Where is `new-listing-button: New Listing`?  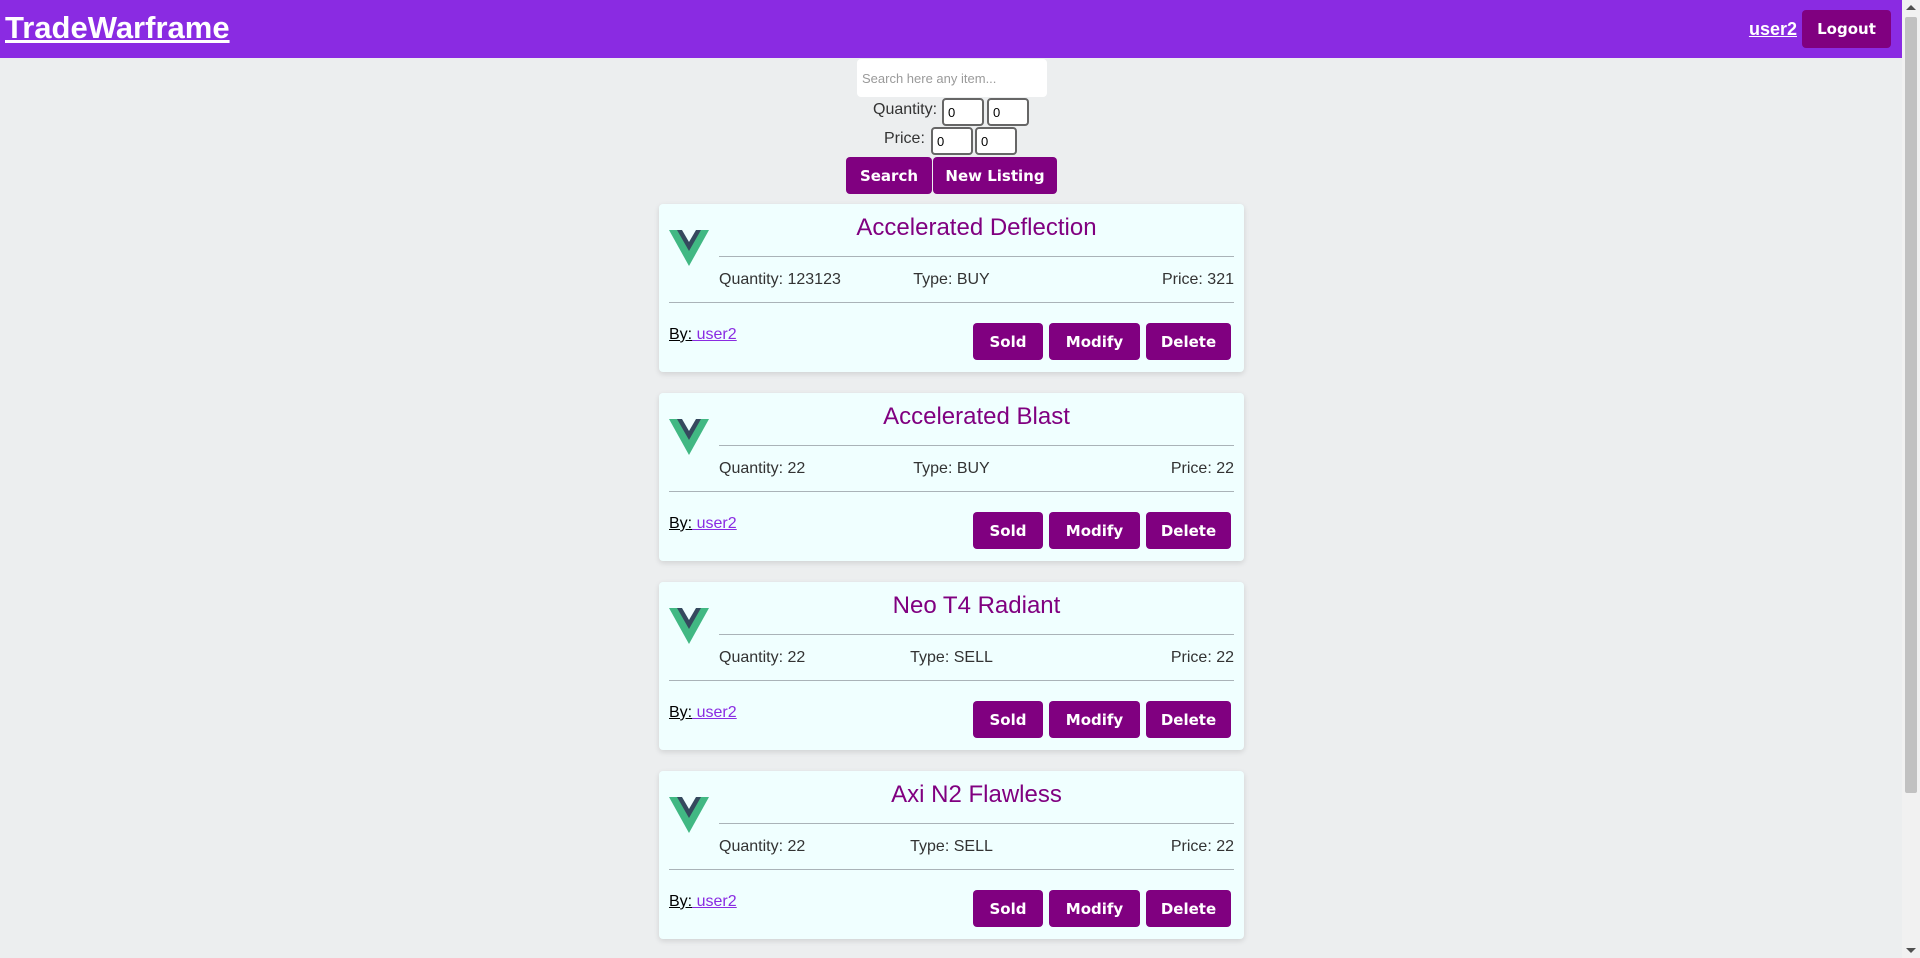 new-listing-button: New Listing is located at coordinates (995, 175).